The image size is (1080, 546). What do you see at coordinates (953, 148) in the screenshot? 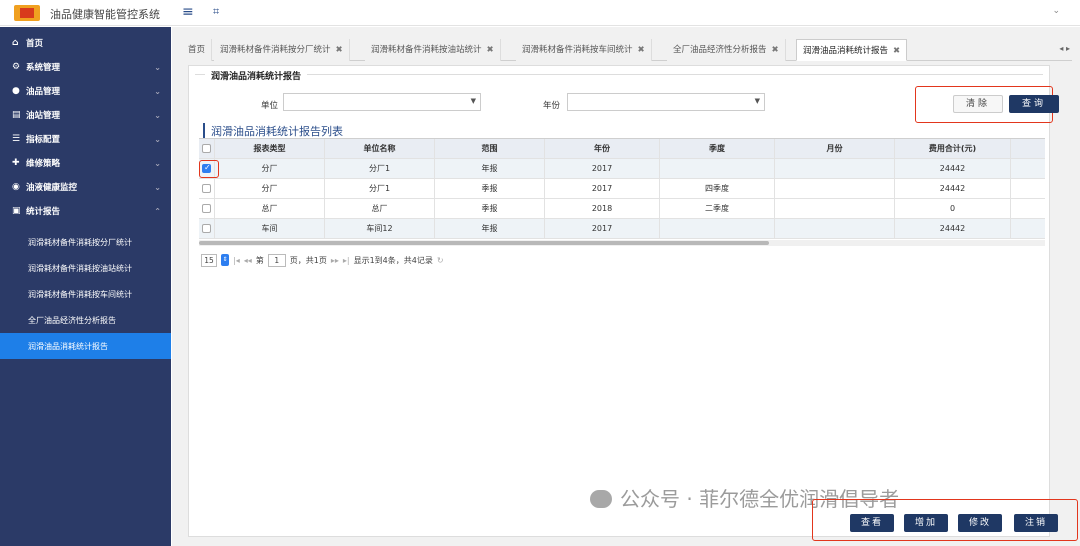
I see `column-header: 费用合计(元)` at bounding box center [953, 148].